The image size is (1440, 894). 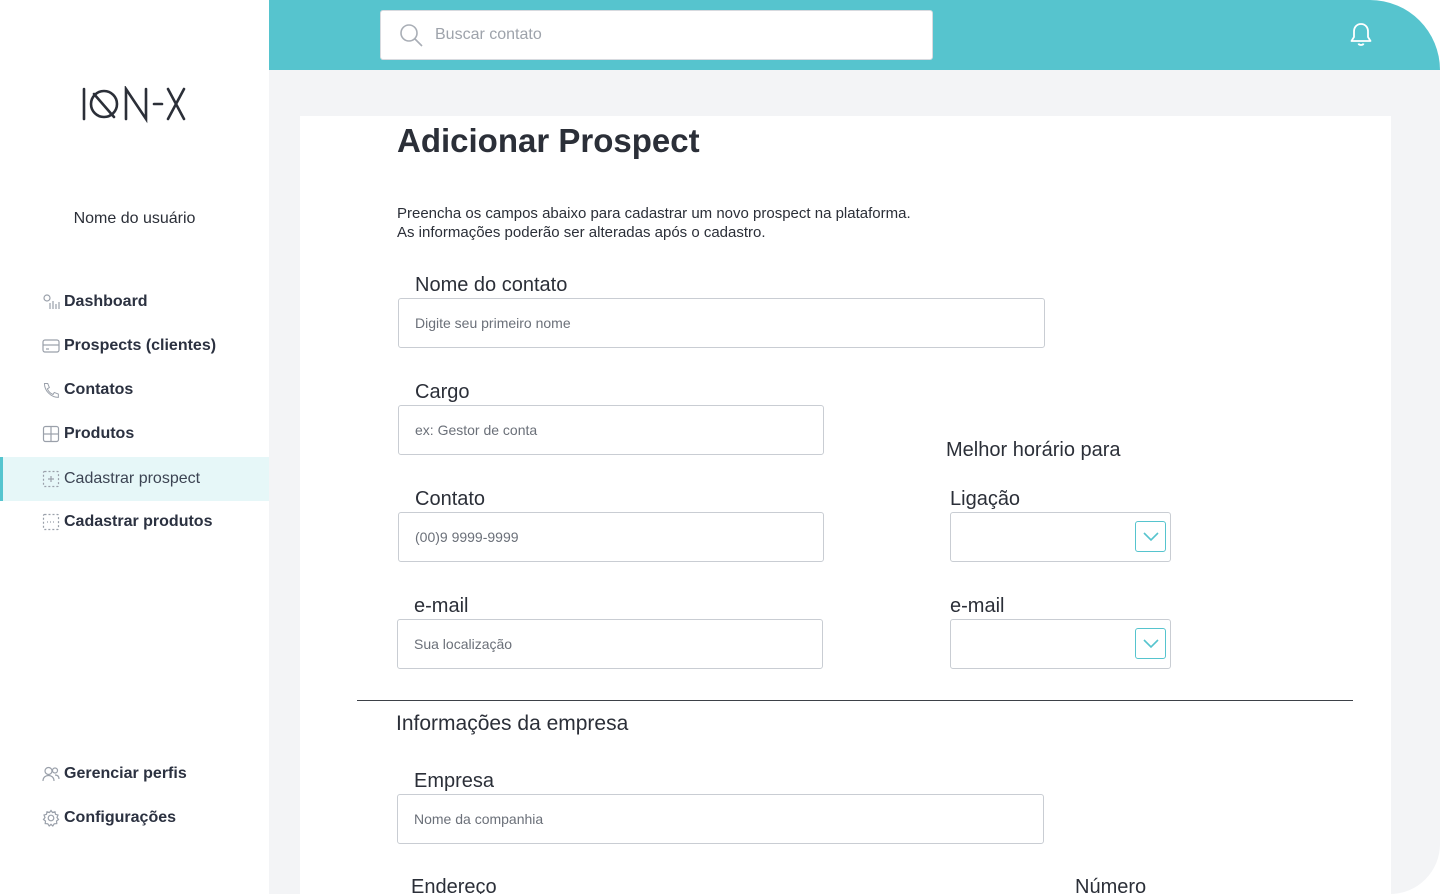 What do you see at coordinates (454, 885) in the screenshot?
I see `endereco-label: Endereço` at bounding box center [454, 885].